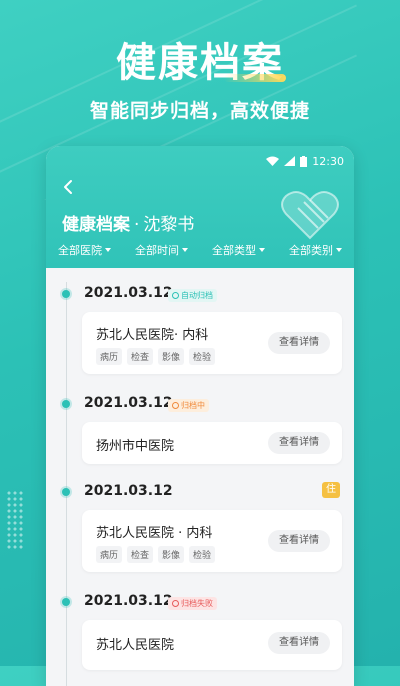 The height and width of the screenshot is (686, 400). Describe the element at coordinates (255, 78) in the screenshot. I see `promo-underline` at that location.